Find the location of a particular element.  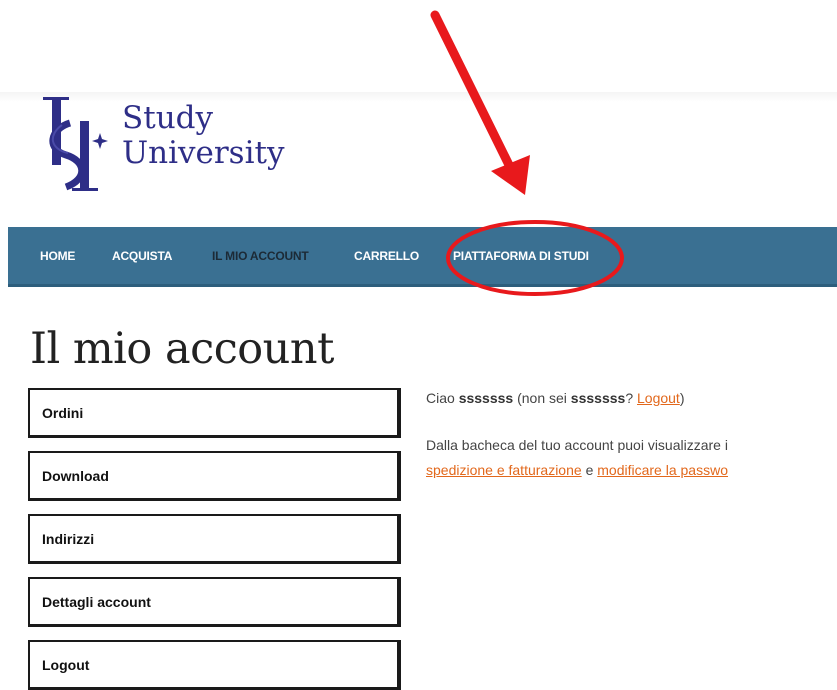

greeting-text: Ciao sssssss (non sei sssssss? Logout) is located at coordinates (555, 398).